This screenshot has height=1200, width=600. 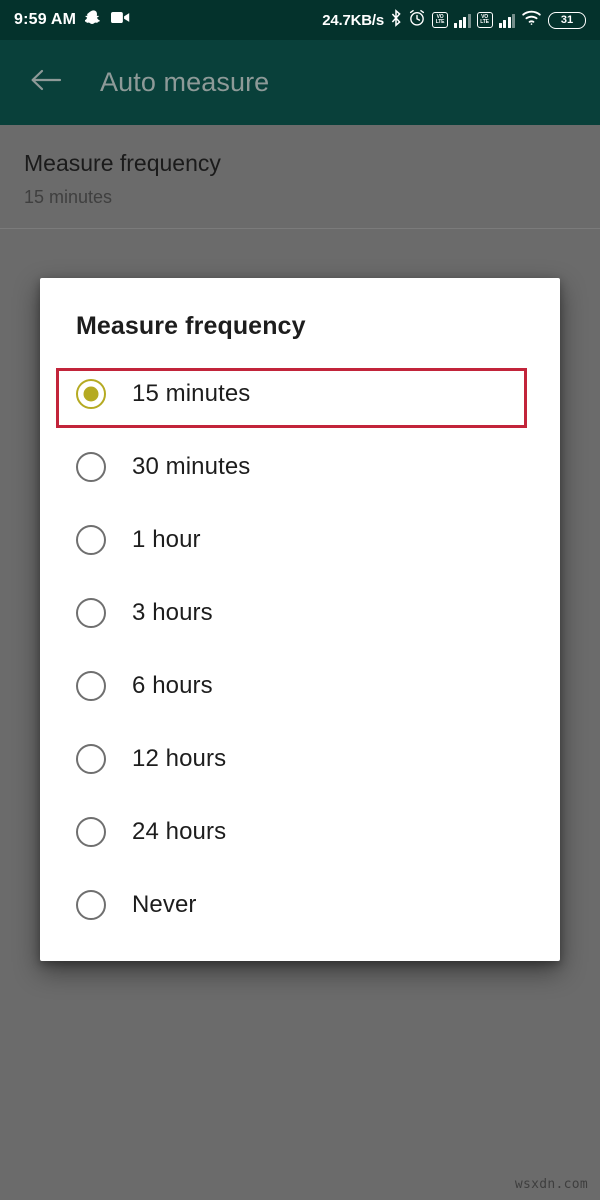 I want to click on page-title: Auto measure, so click(x=185, y=82).